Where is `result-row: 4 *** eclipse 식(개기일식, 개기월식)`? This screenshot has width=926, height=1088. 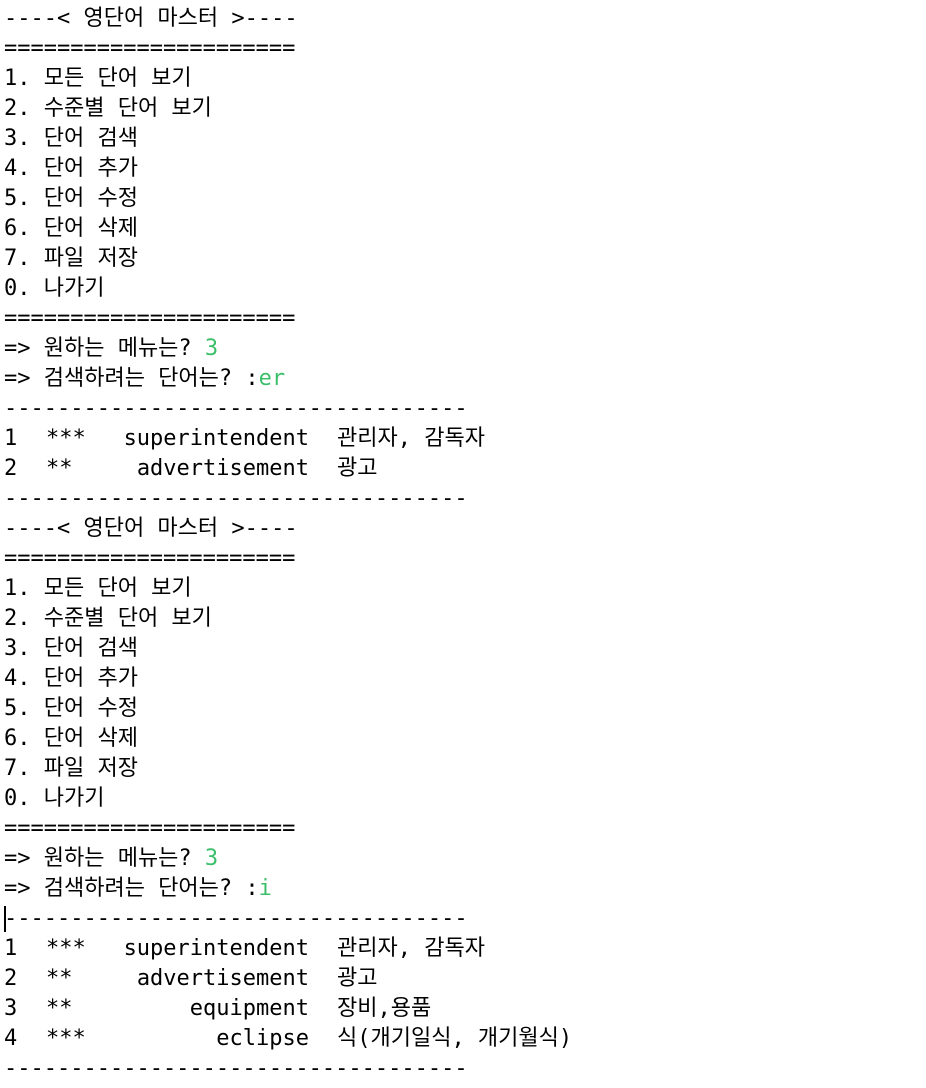 result-row: 4 *** eclipse 식(개기일식, 개기월식) is located at coordinates (462, 1039).